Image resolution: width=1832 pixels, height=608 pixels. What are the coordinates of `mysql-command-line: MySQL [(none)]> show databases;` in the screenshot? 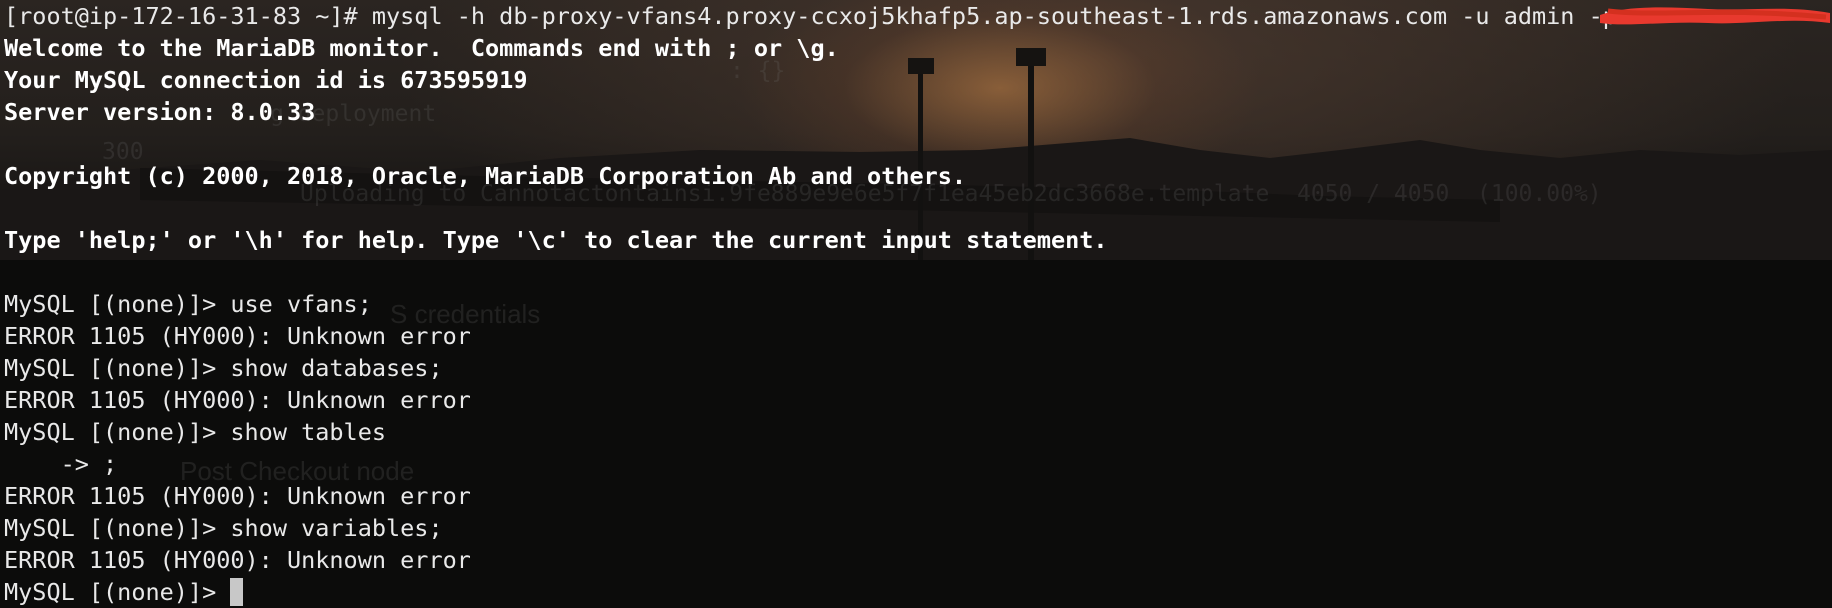 It's located at (223, 368).